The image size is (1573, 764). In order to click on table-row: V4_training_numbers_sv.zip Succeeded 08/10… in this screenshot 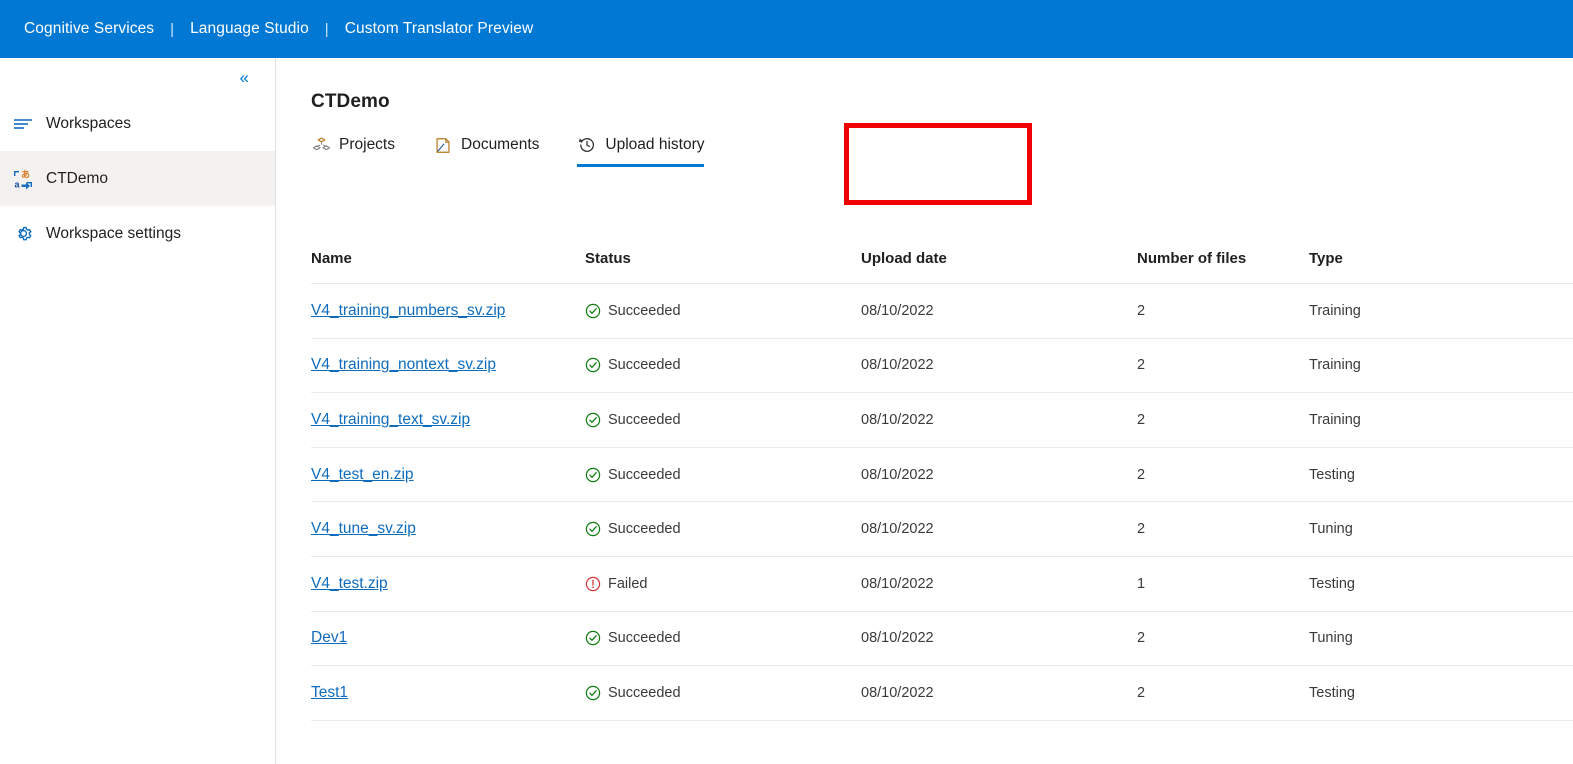, I will do `click(942, 311)`.